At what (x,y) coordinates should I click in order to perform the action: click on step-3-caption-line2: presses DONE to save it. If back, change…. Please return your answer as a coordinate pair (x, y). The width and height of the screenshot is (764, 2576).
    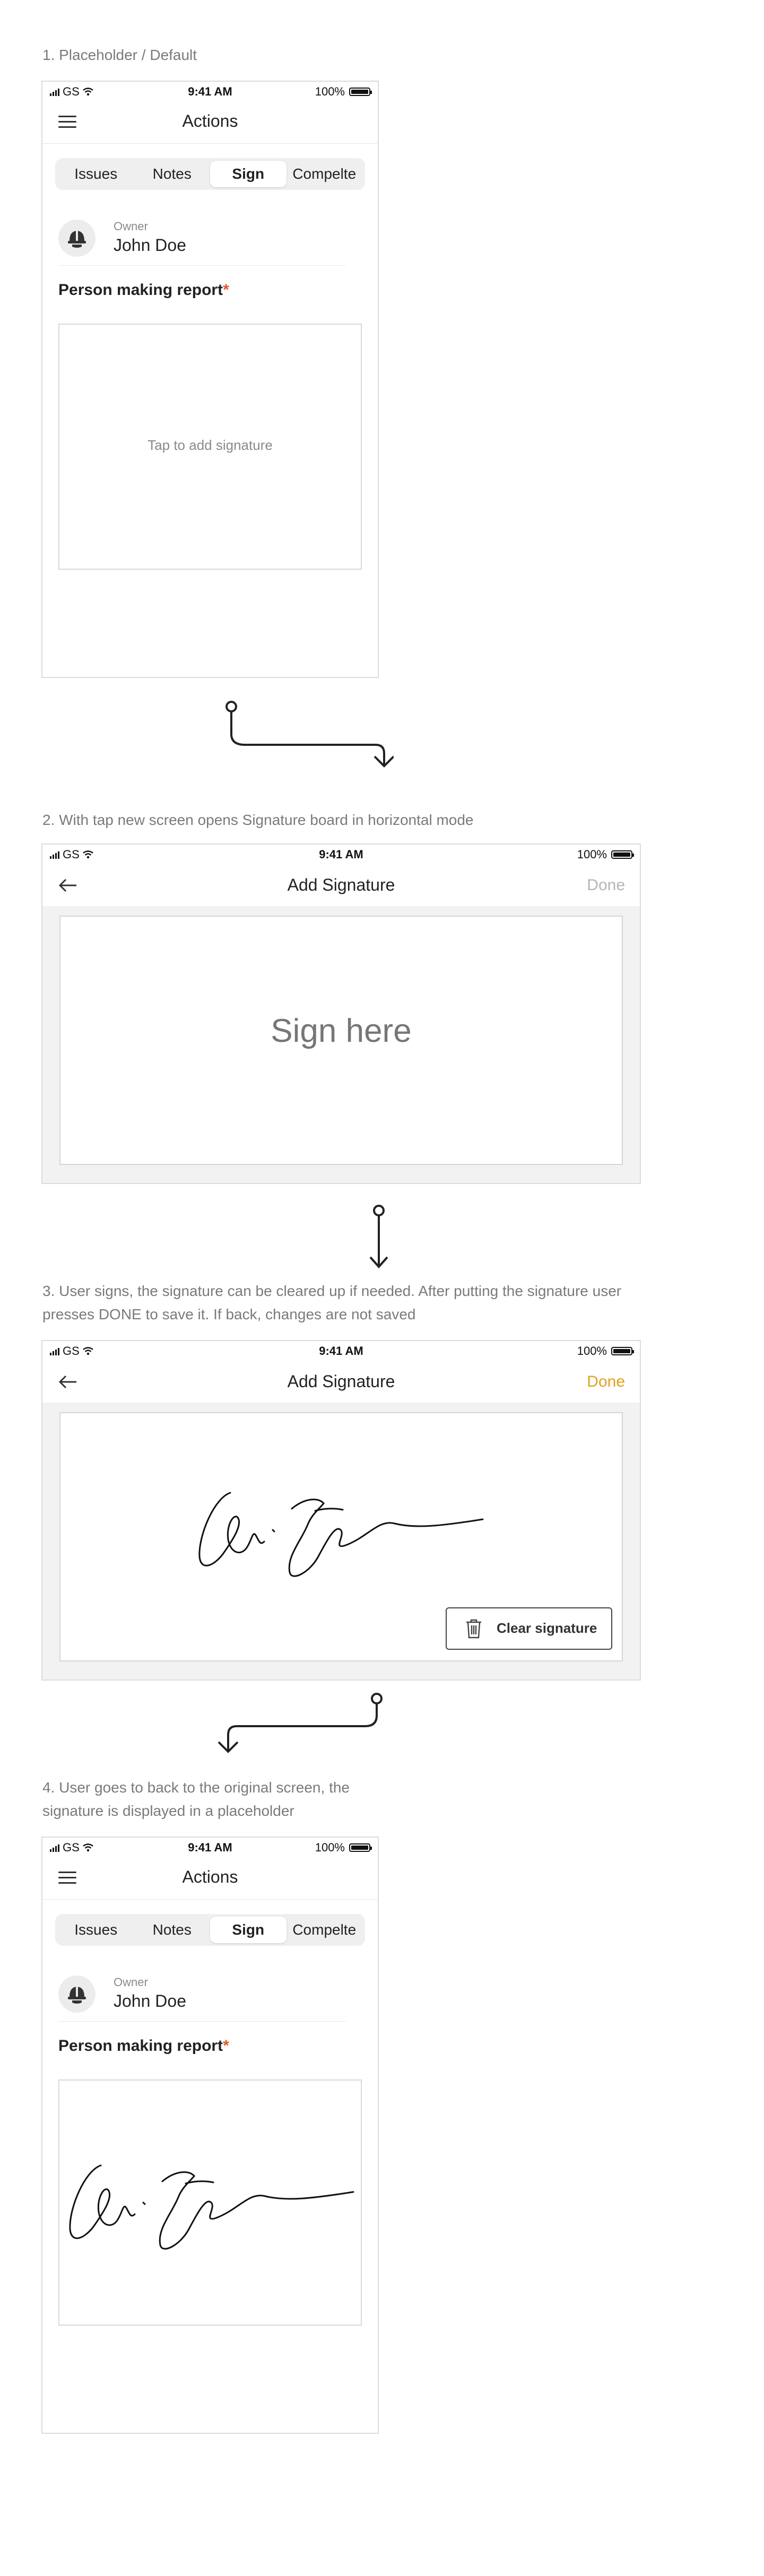
    Looking at the image, I should click on (229, 1314).